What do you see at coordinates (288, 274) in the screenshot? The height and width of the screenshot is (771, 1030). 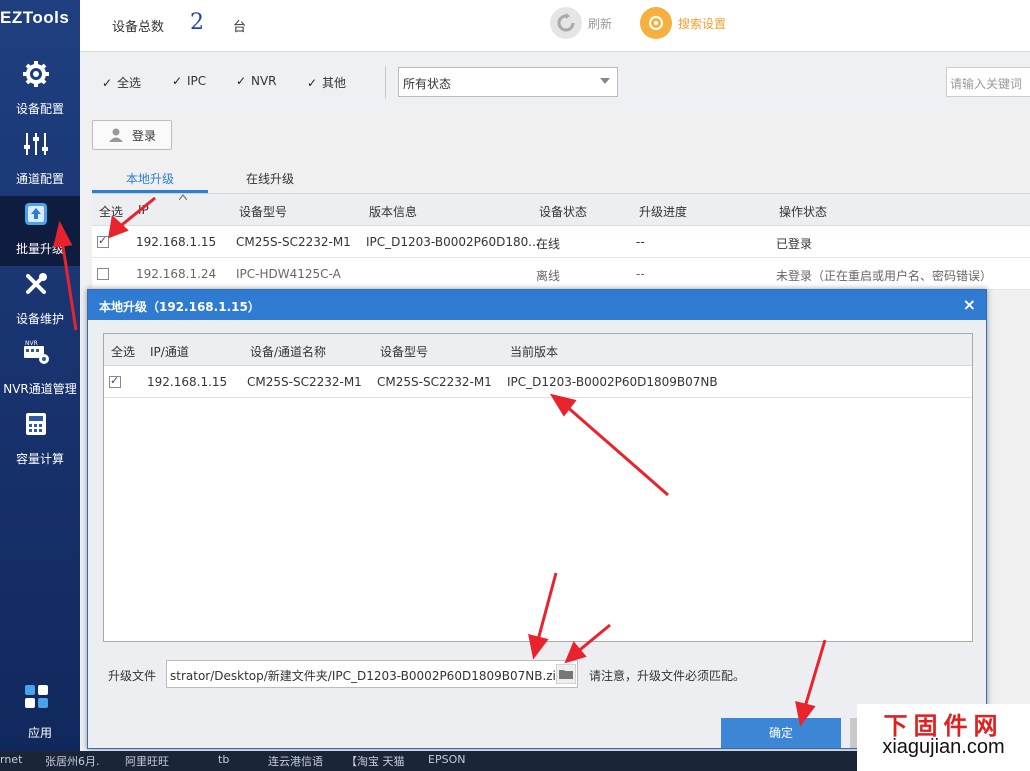 I see `row-model: IPC-HDW4125C-A` at bounding box center [288, 274].